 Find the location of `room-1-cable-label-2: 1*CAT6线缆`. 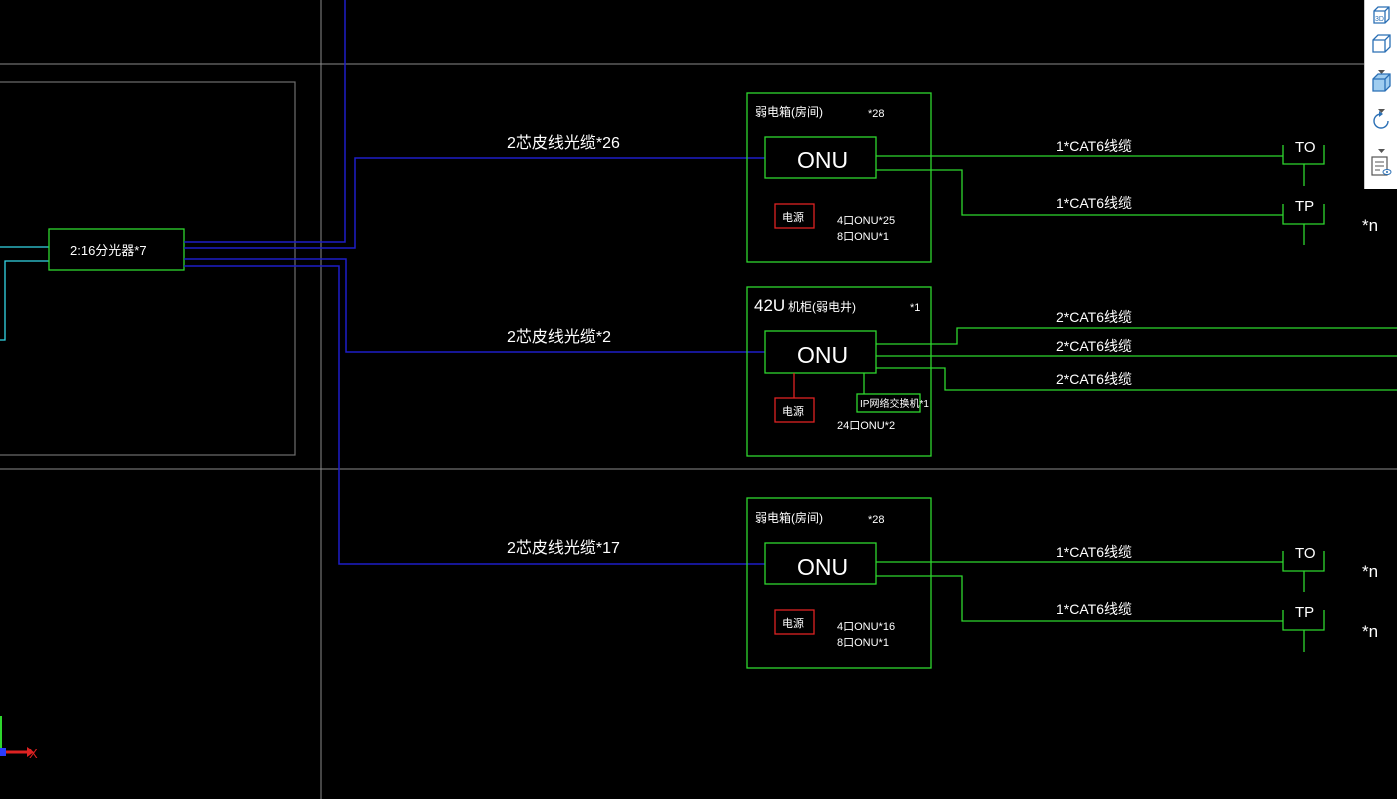

room-1-cable-label-2: 1*CAT6线缆 is located at coordinates (1094, 203).